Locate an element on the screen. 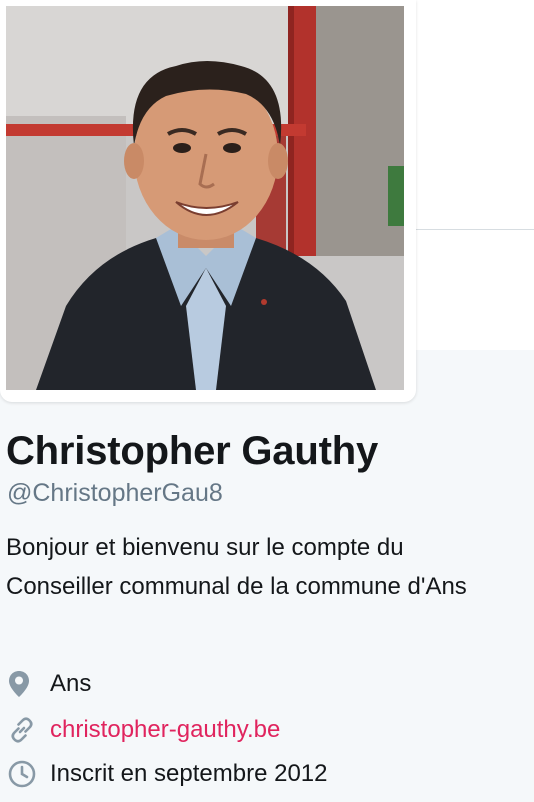 Image resolution: width=534 pixels, height=802 pixels. map-pin-icon is located at coordinates (25, 684).